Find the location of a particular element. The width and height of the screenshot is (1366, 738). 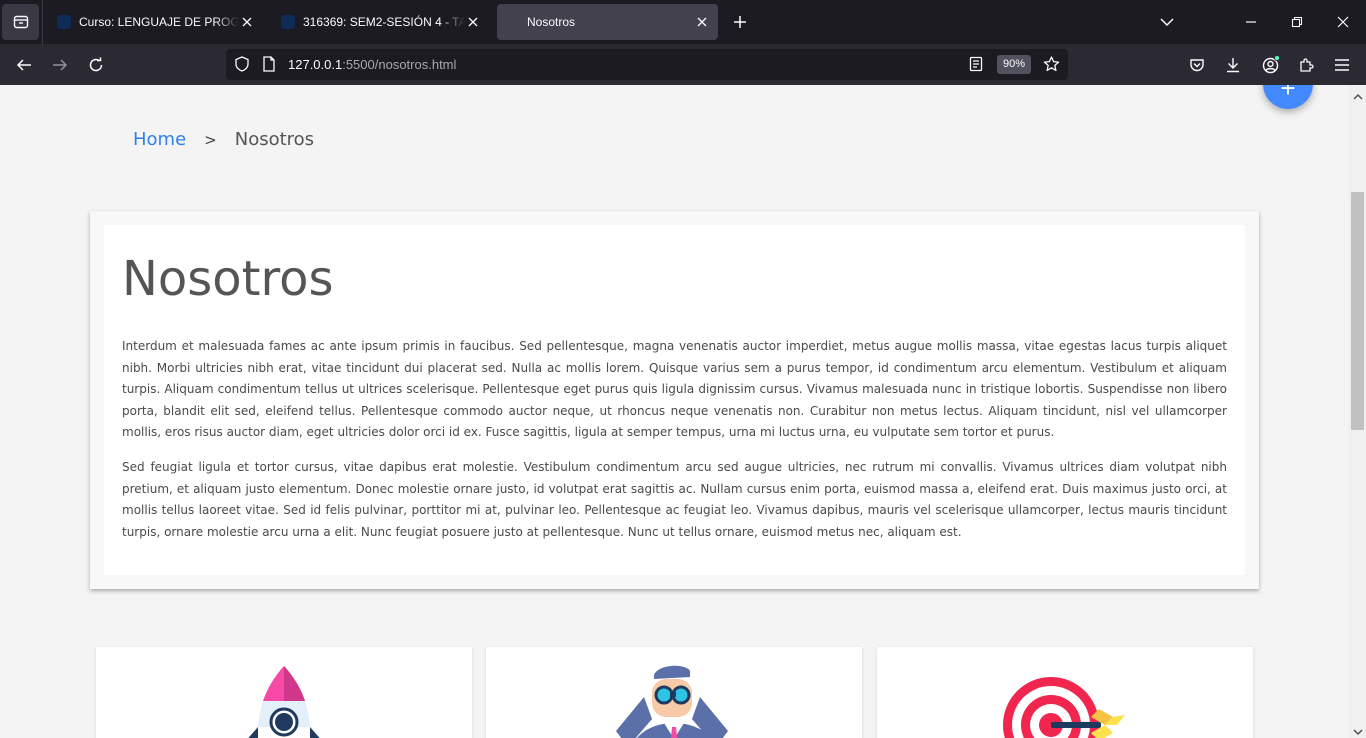

page-info-icon is located at coordinates (269, 66).